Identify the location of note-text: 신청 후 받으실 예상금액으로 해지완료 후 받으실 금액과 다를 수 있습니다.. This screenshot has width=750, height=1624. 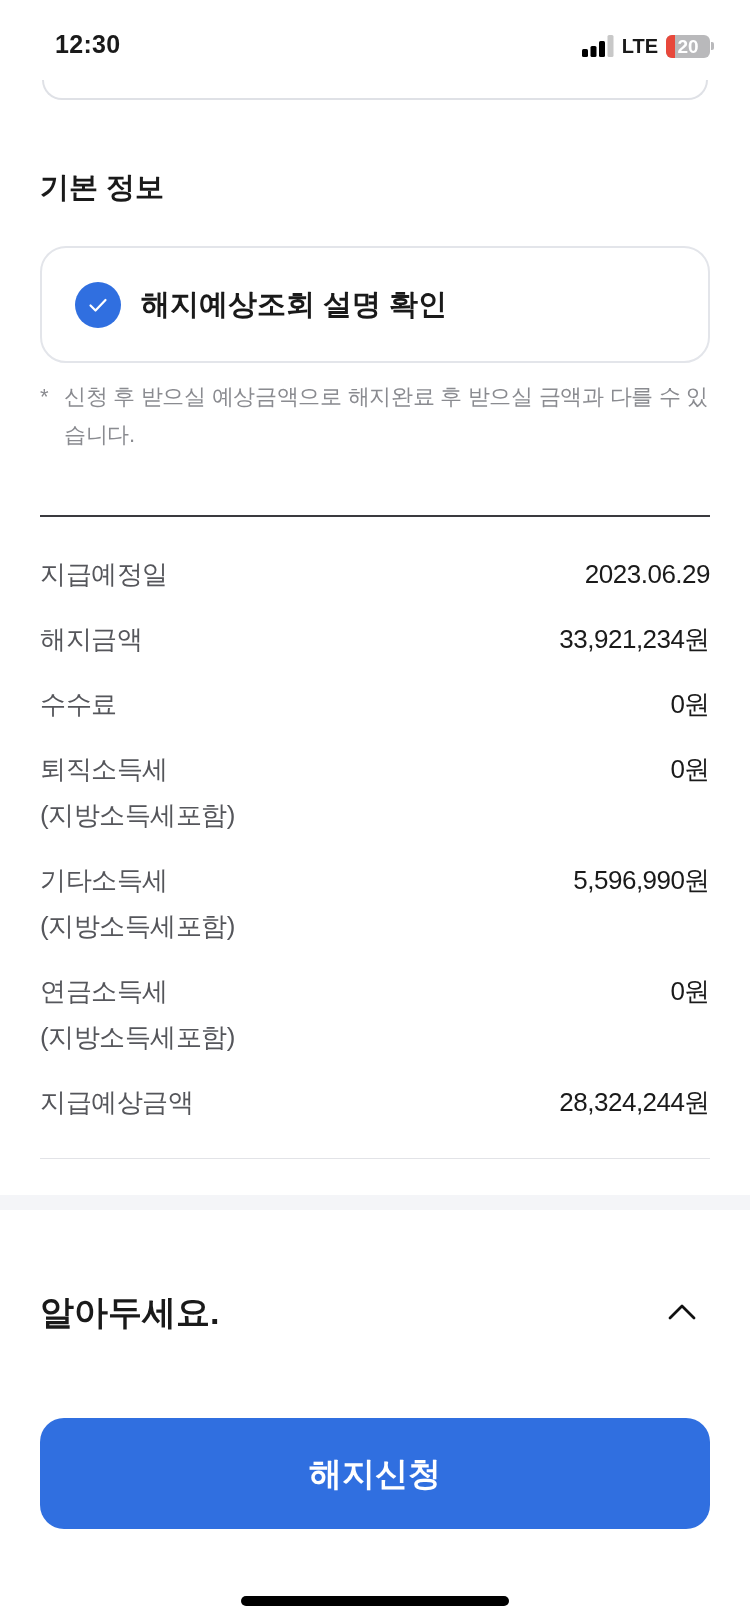
(387, 416).